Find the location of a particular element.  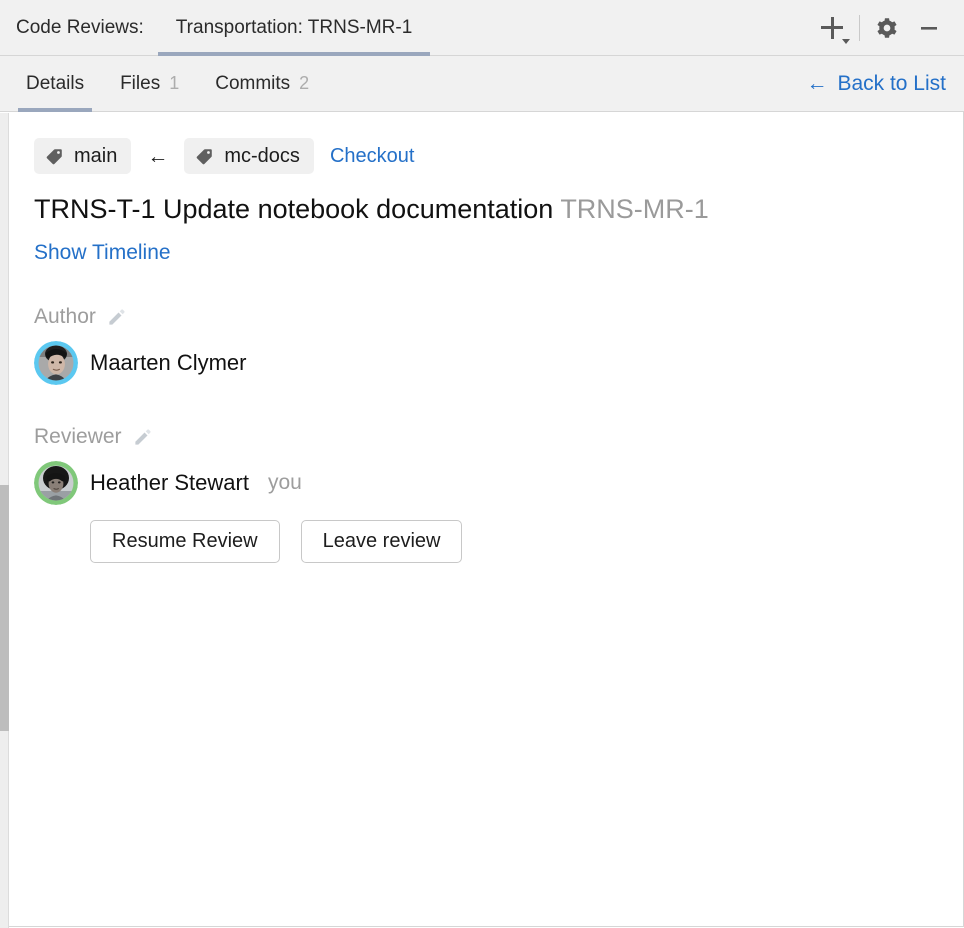

reviewer-avatar-image is located at coordinates (56, 483).